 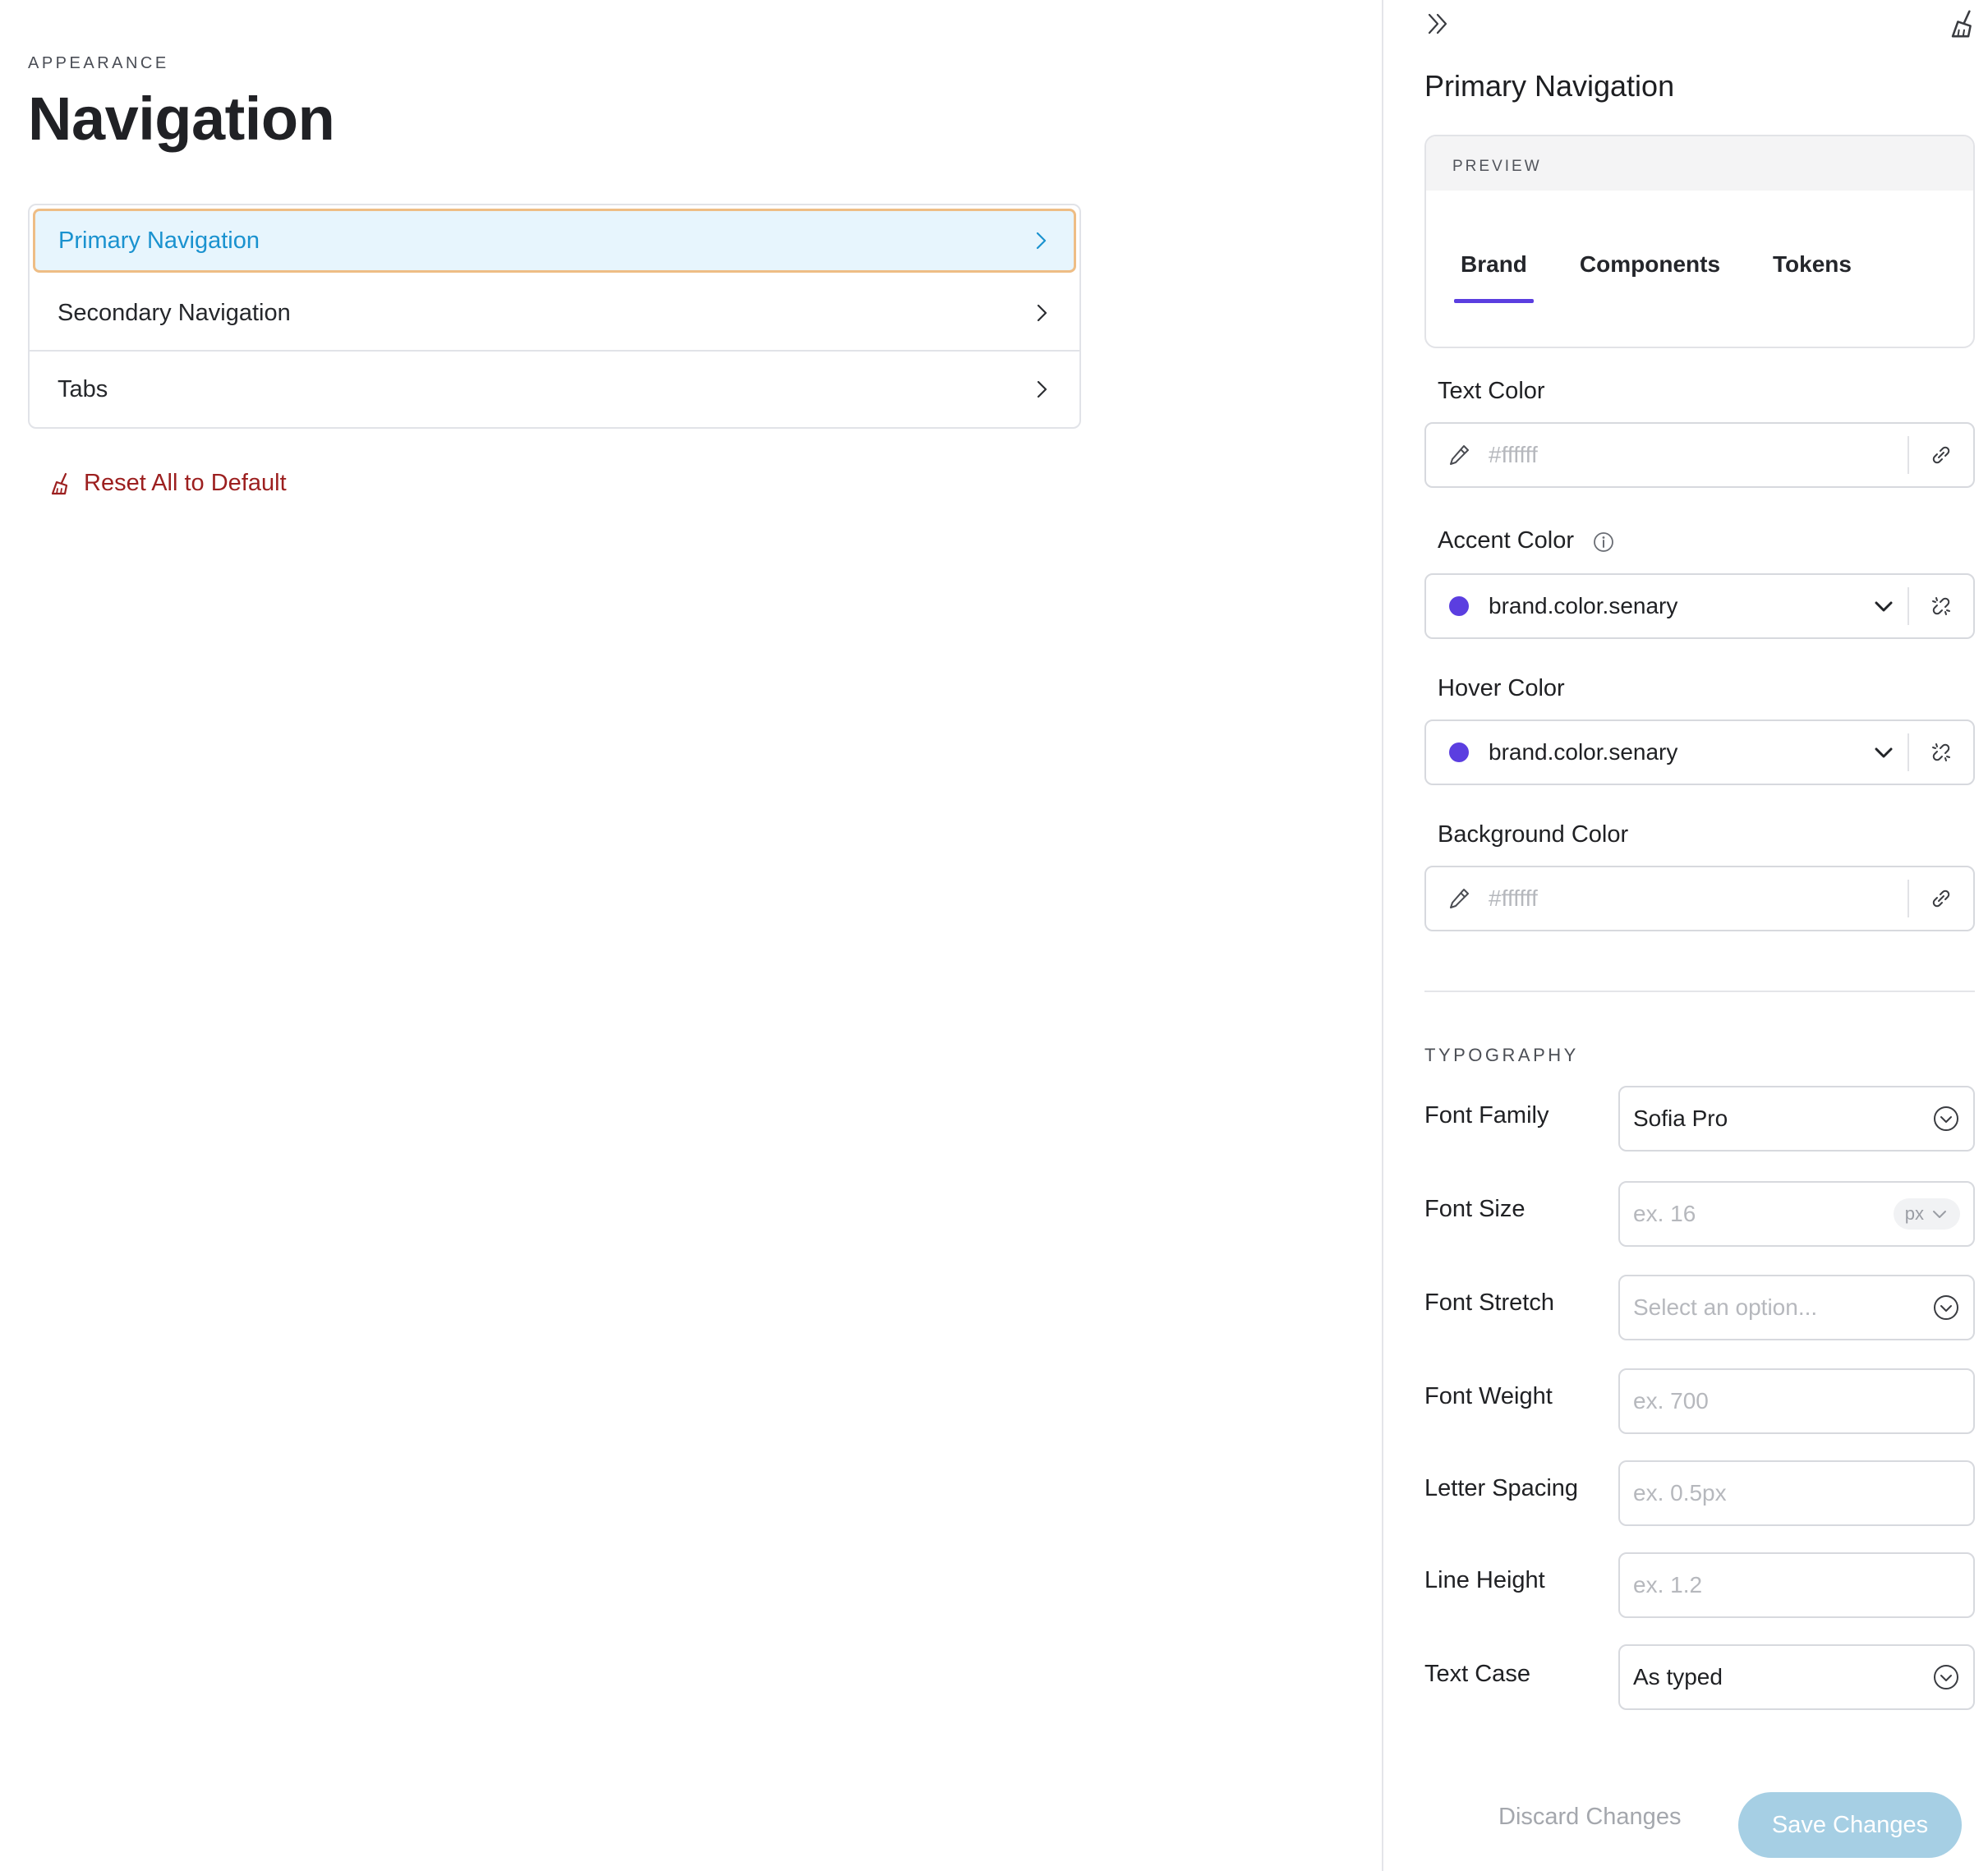 I want to click on text-color-label: Text Color, so click(x=1491, y=391).